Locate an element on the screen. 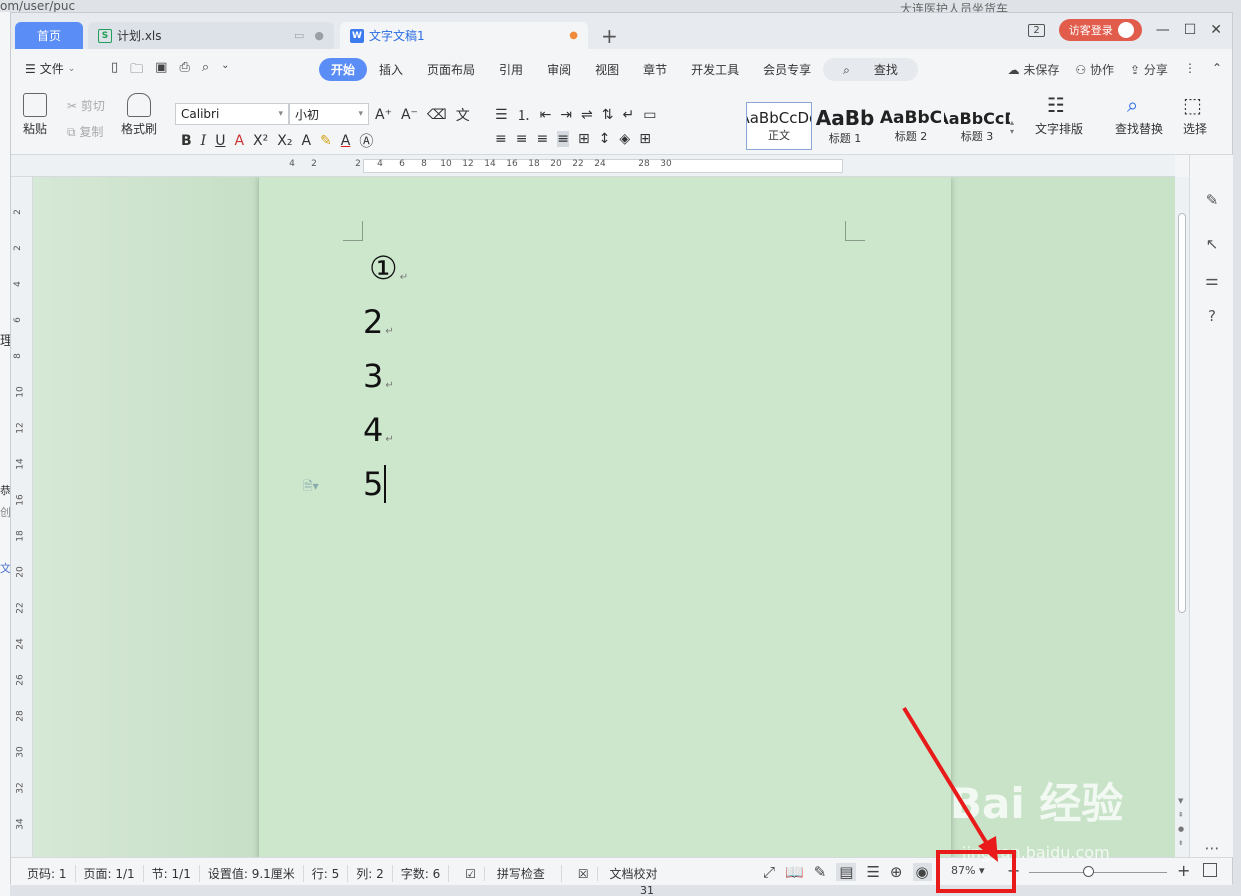 The image size is (1241, 896). zoom-highlight-box is located at coordinates (976, 871).